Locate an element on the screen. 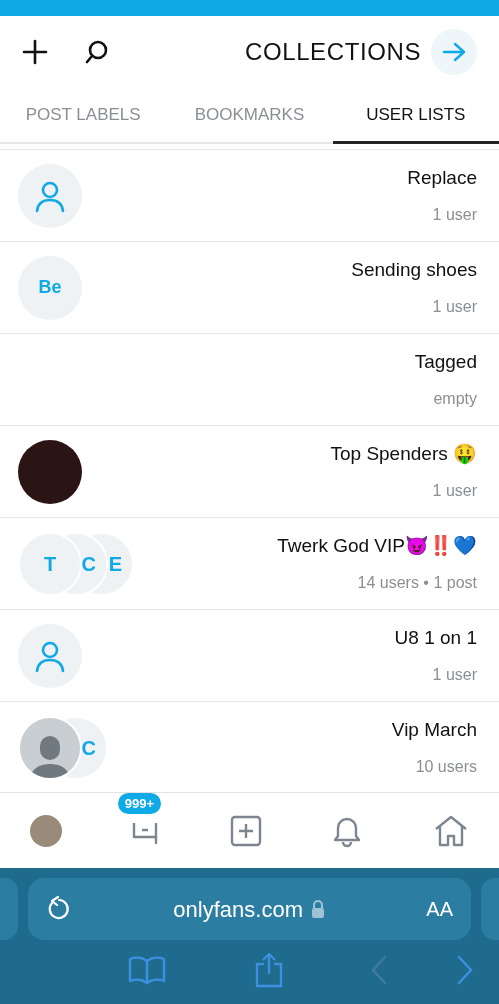  notification-badge: 999+ is located at coordinates (139, 803).